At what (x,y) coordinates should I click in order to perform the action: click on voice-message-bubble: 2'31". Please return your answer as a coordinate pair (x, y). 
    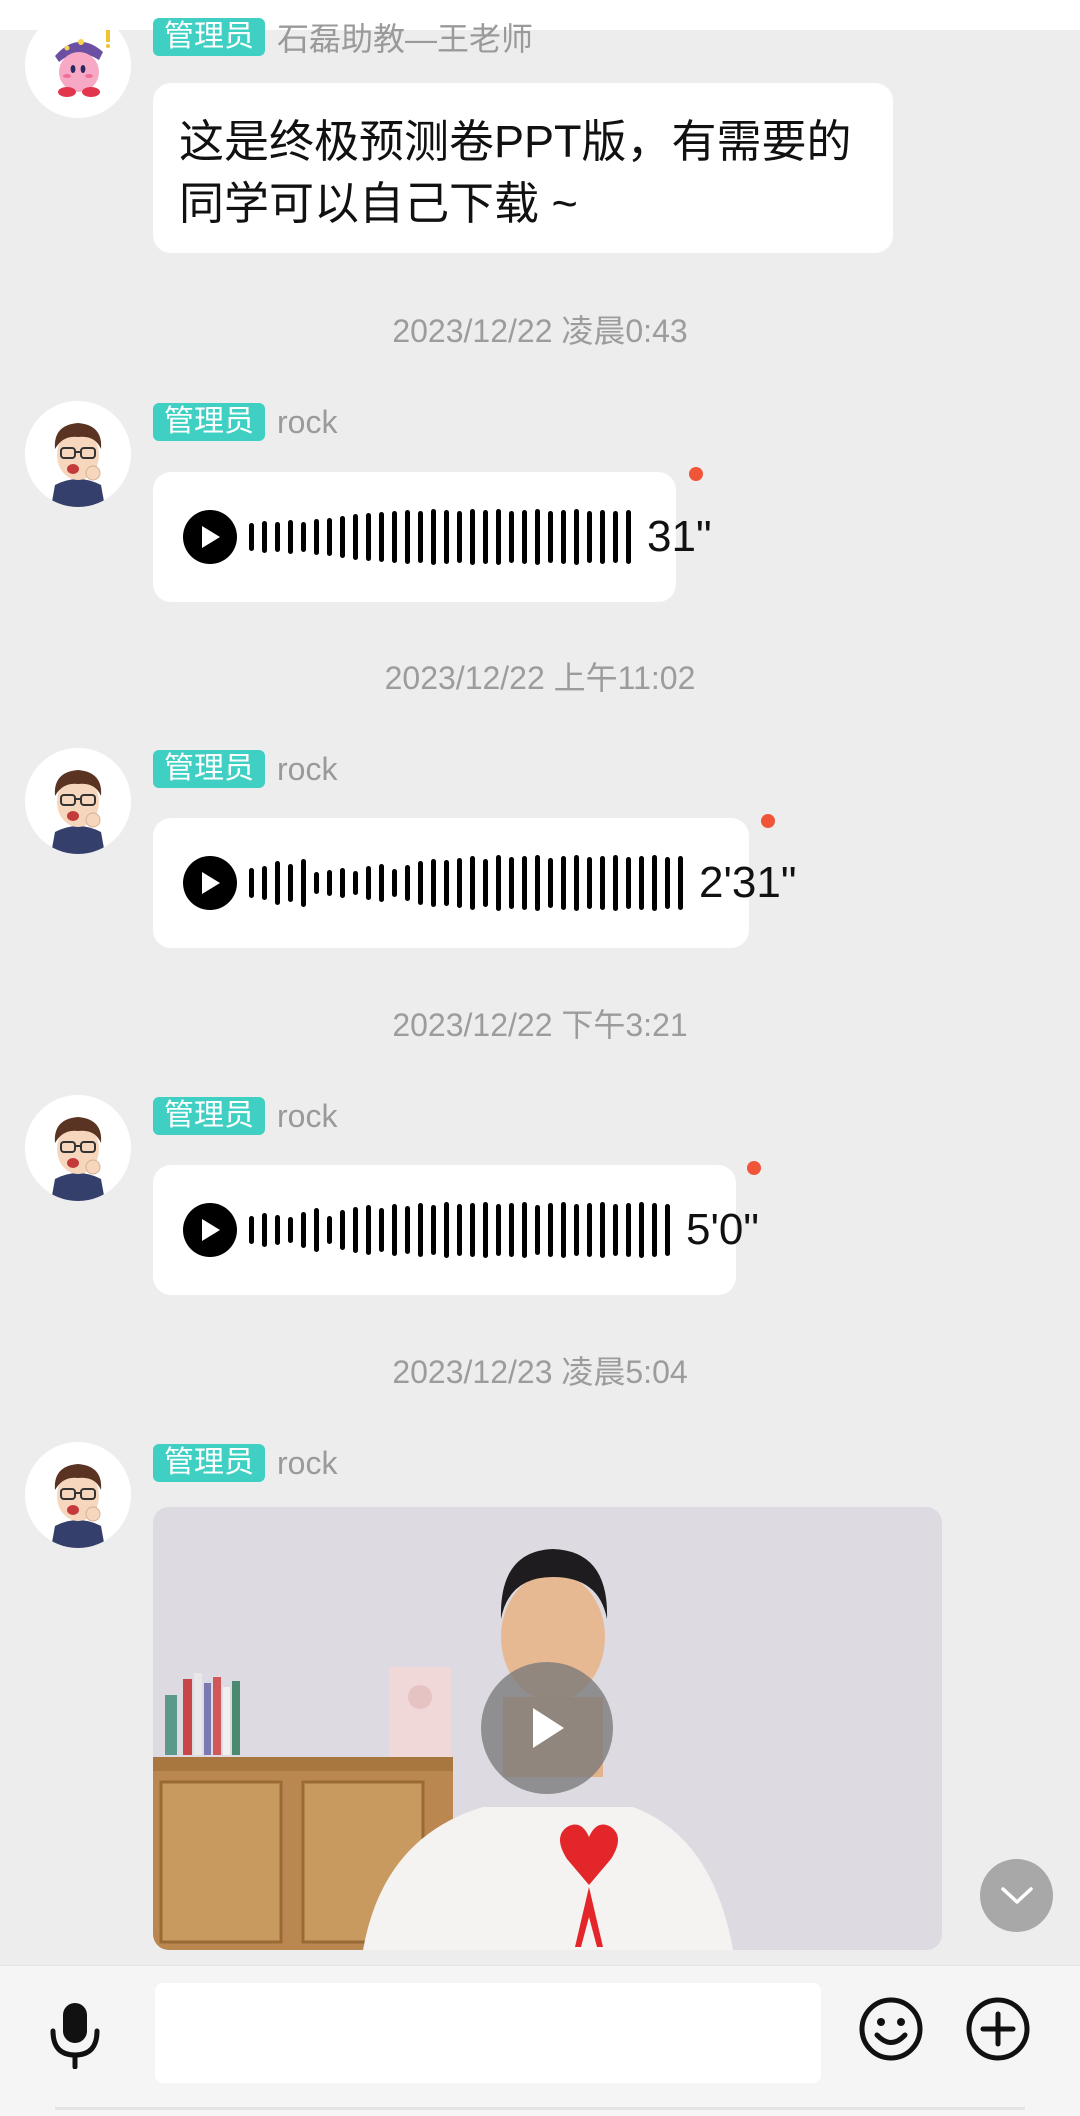
    Looking at the image, I should click on (474, 883).